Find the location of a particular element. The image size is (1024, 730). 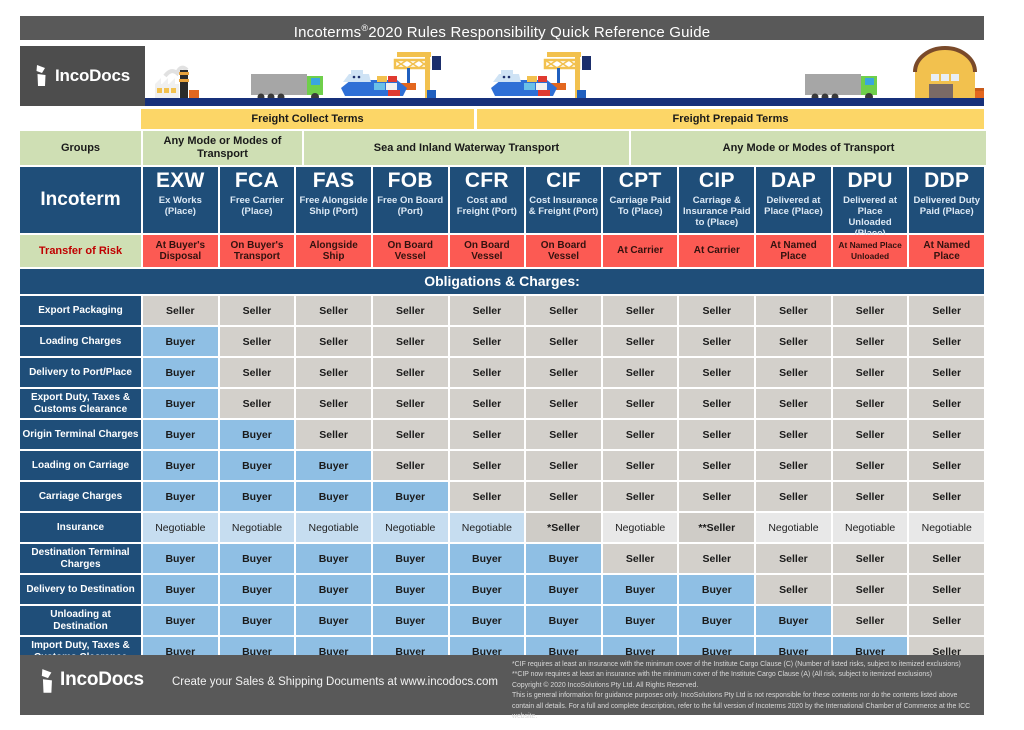

incoterm-col-exw: EXW Ex Works (Place) is located at coordinates (180, 200).